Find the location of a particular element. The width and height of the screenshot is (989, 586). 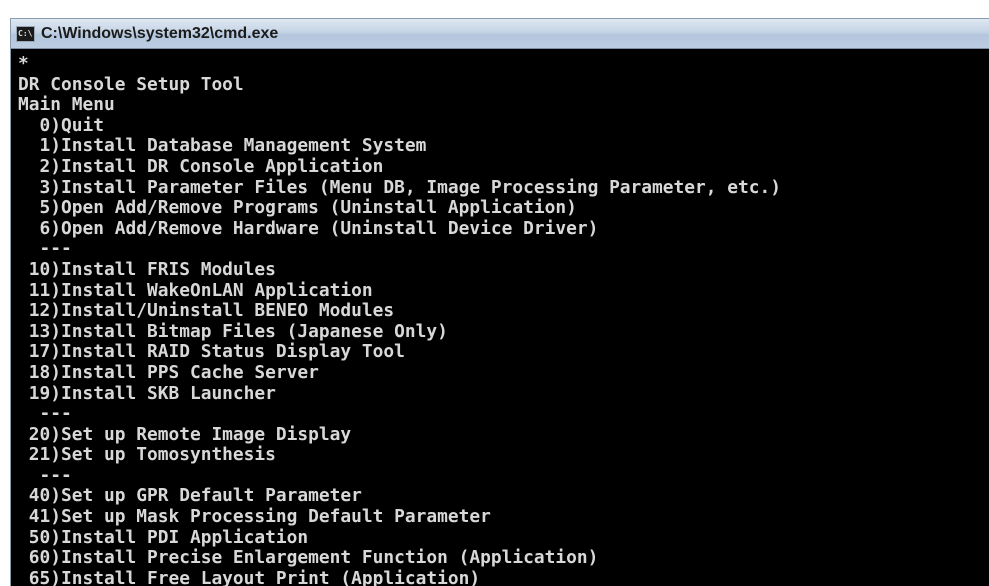

cmd-icon: C:\ is located at coordinates (25, 33).